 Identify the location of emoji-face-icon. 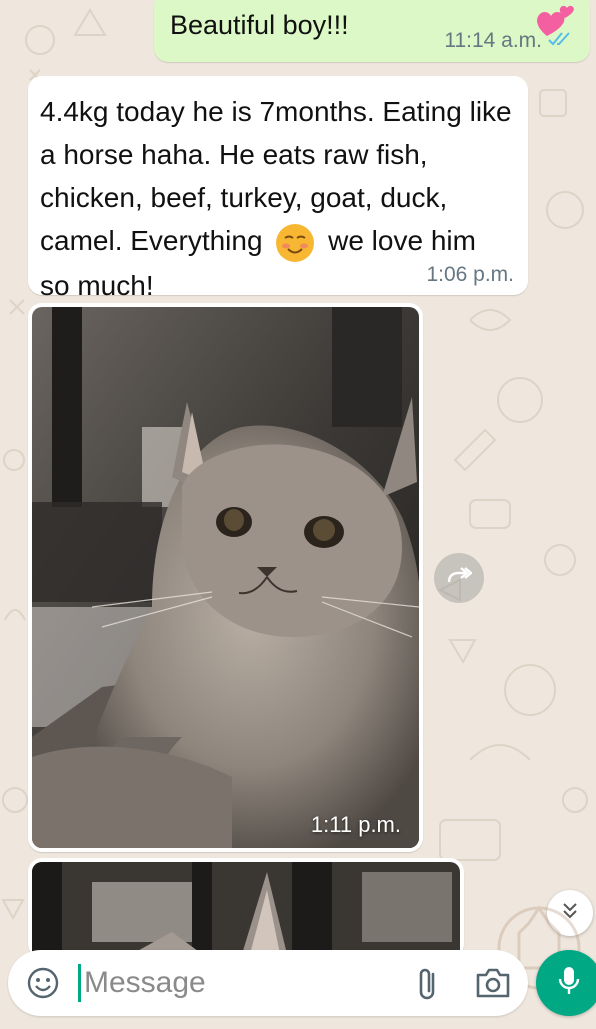
(43, 983).